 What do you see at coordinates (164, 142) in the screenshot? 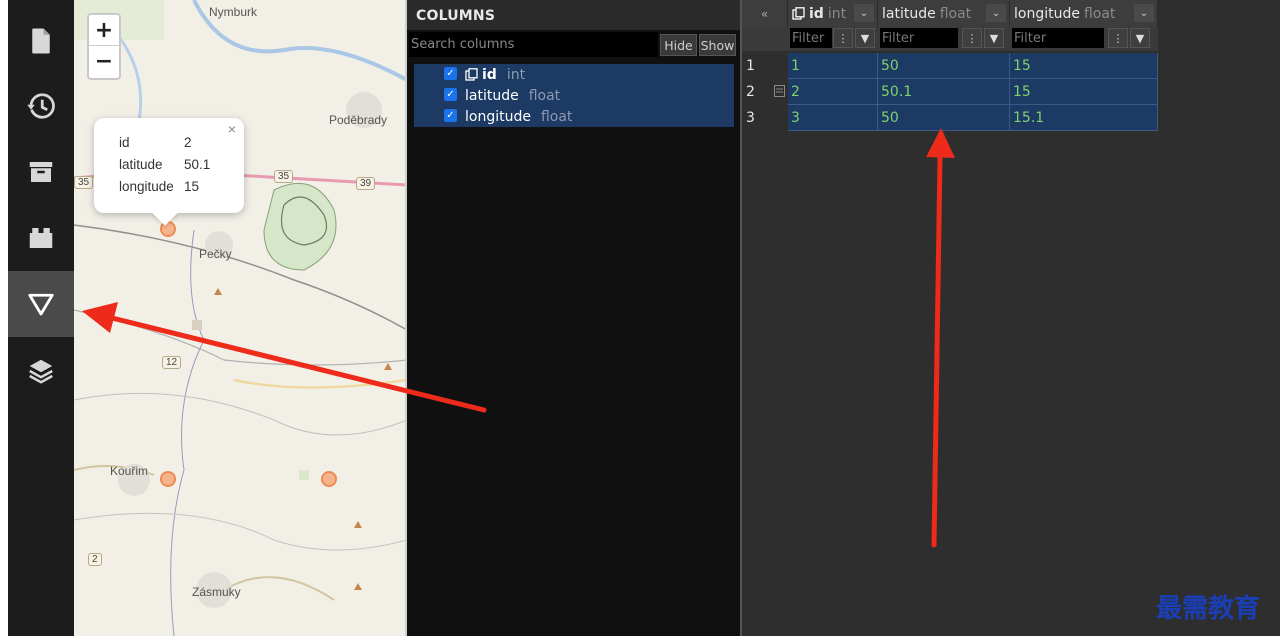
I see `popup-row: id 2` at bounding box center [164, 142].